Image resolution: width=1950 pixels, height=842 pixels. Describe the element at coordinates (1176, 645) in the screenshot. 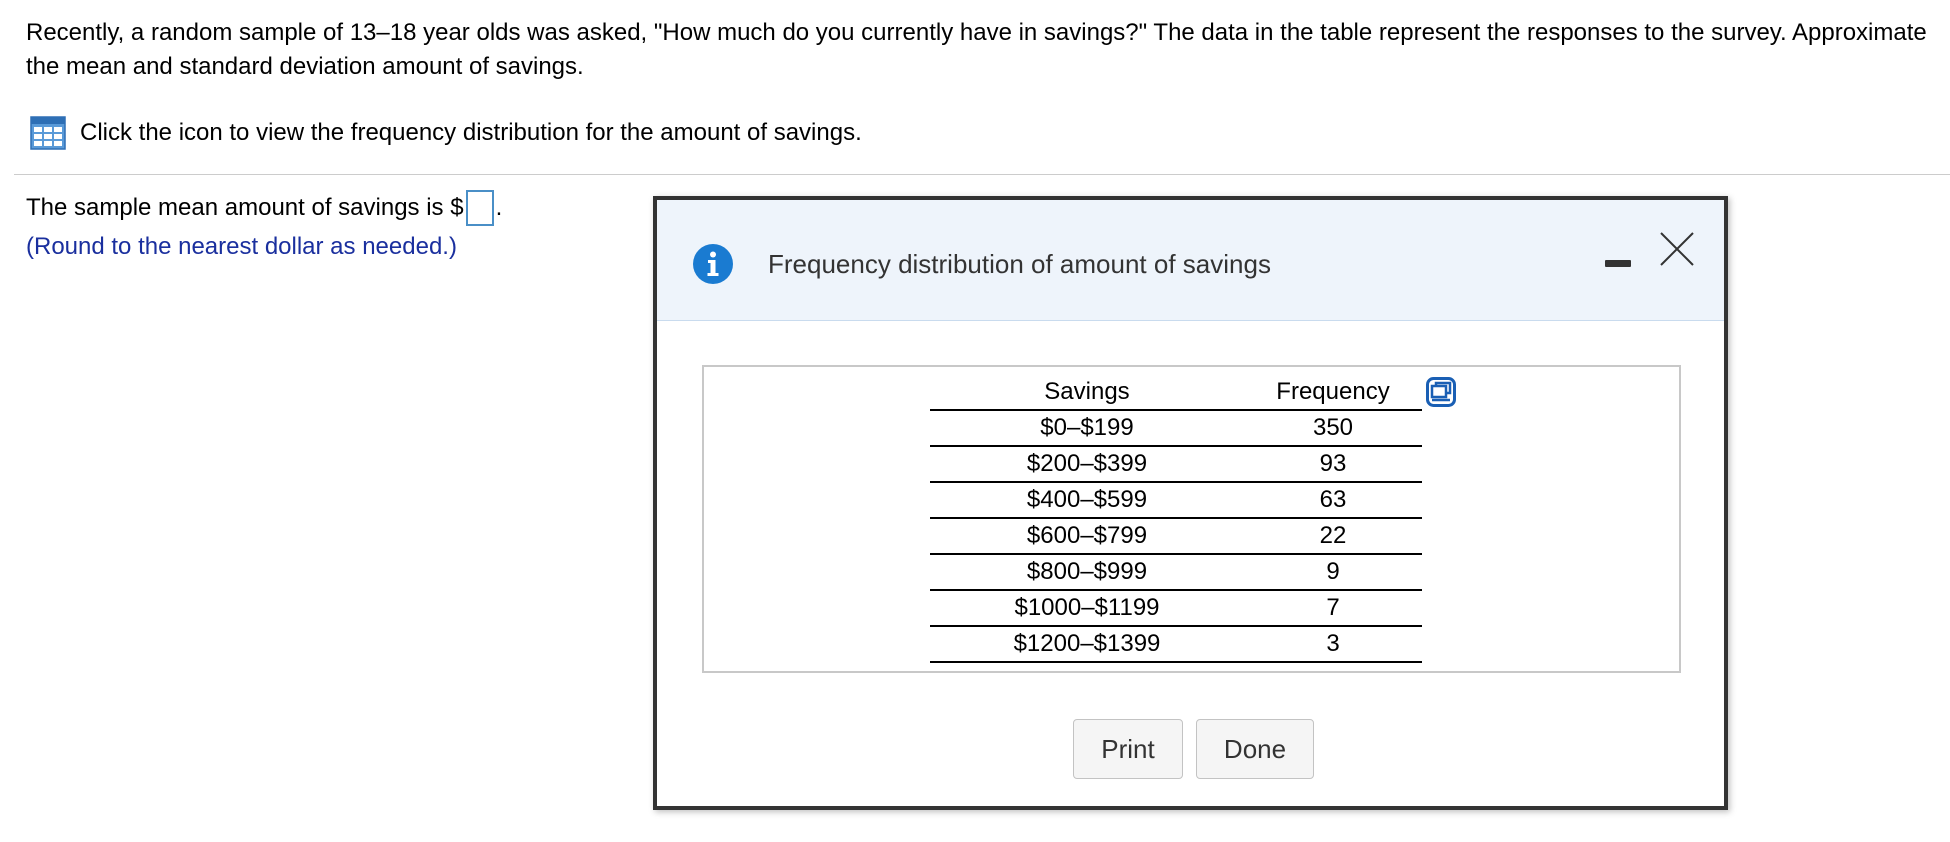

I see `table-row: $1200–$1399 3` at that location.